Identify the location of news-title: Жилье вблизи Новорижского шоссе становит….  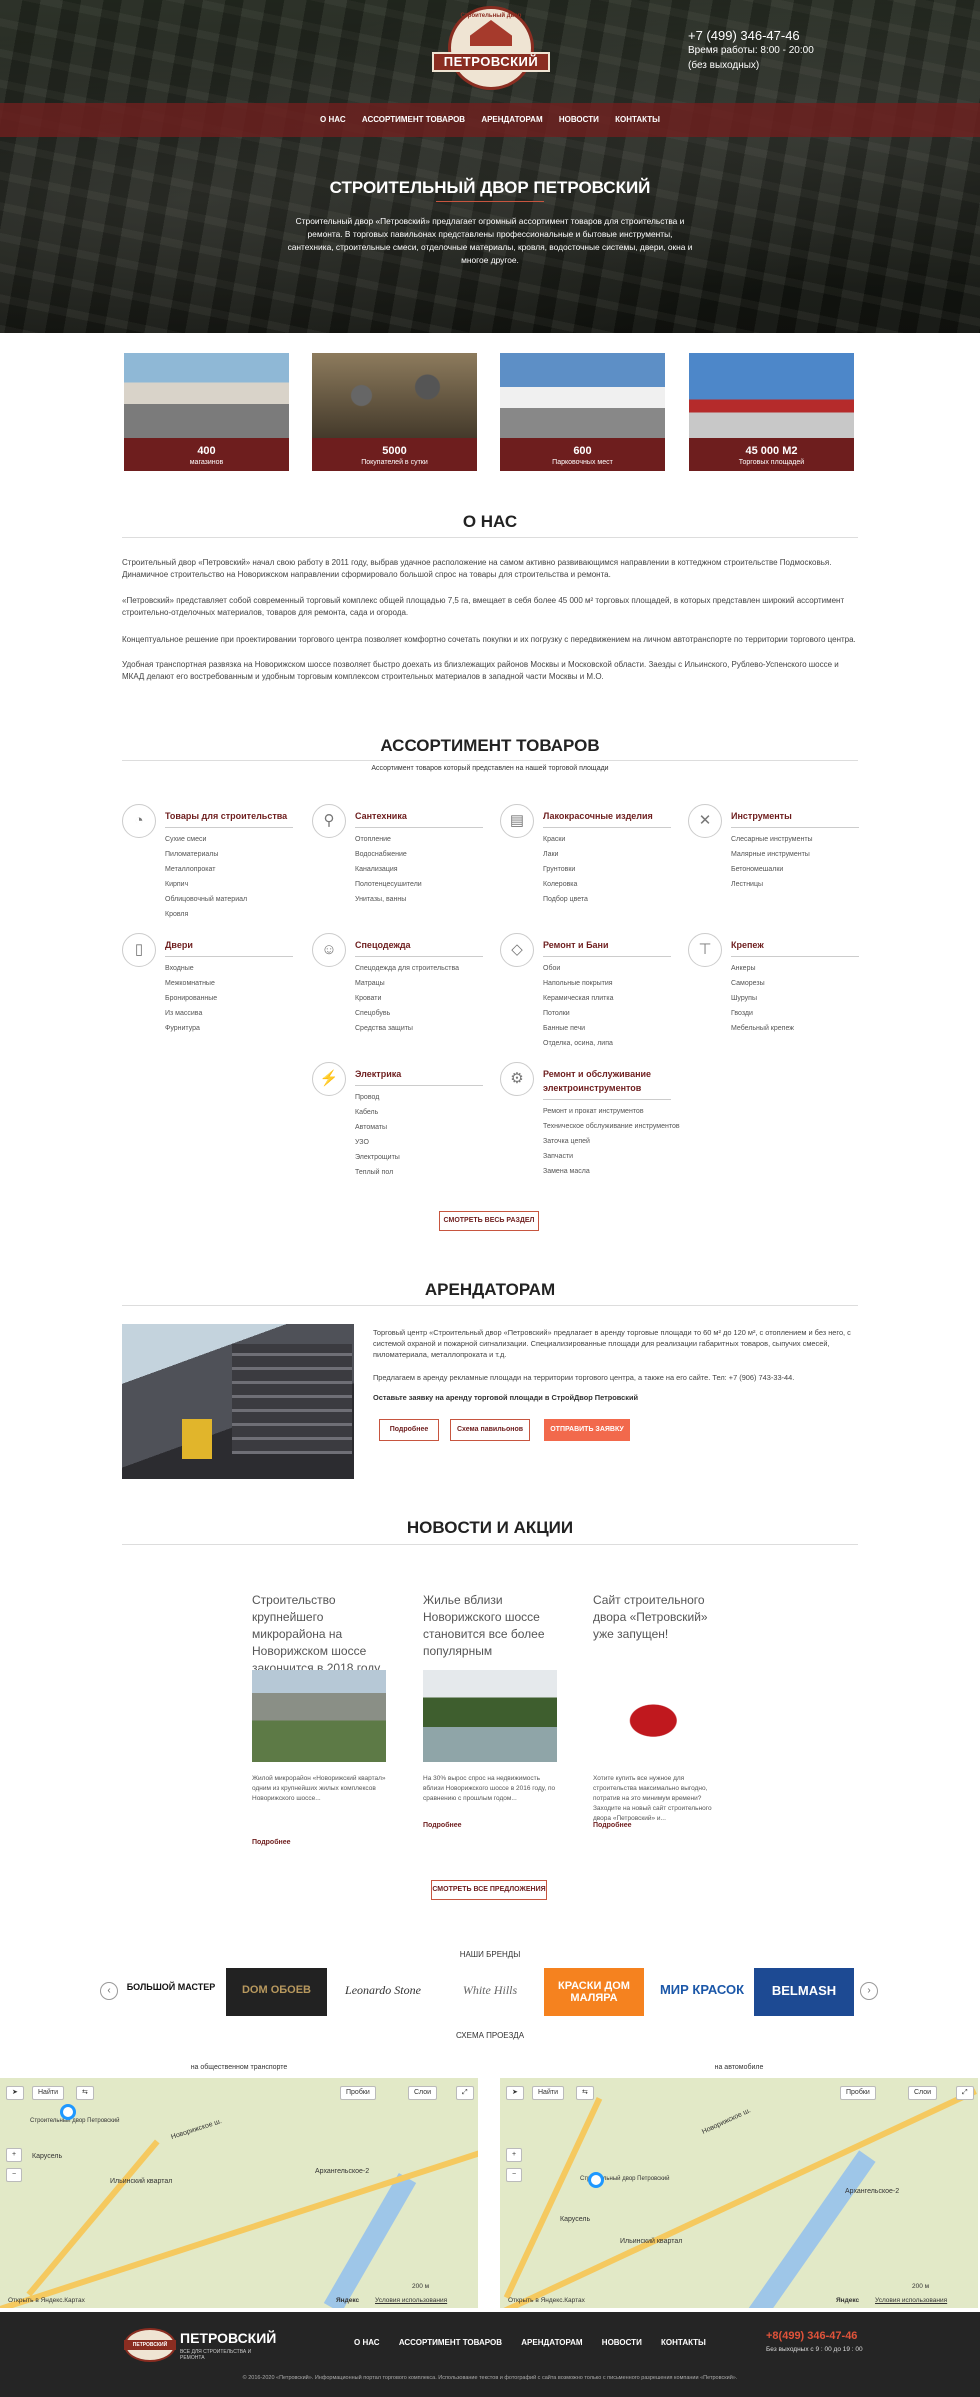
(490, 1626).